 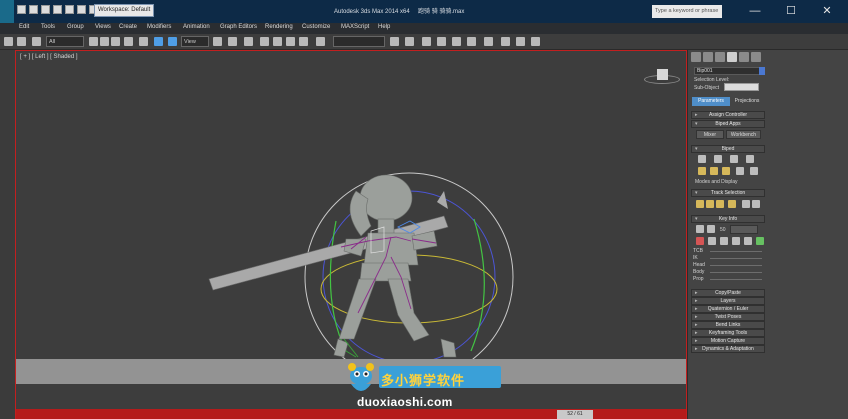 What do you see at coordinates (760, 241) in the screenshot?
I see `anchor-icon` at bounding box center [760, 241].